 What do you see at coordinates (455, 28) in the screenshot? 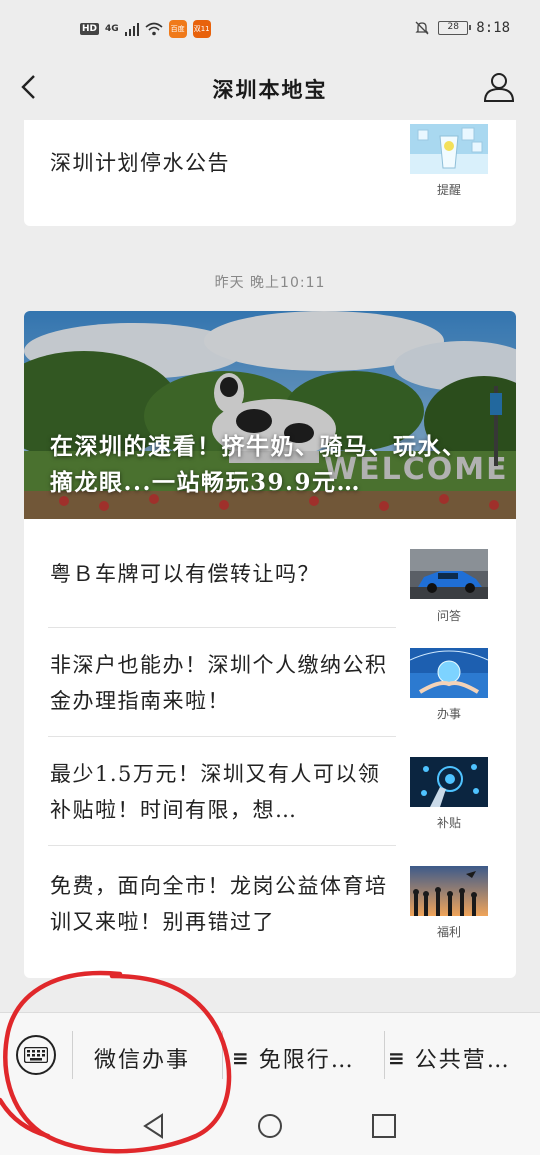
I see `battery-icon: 28` at bounding box center [455, 28].